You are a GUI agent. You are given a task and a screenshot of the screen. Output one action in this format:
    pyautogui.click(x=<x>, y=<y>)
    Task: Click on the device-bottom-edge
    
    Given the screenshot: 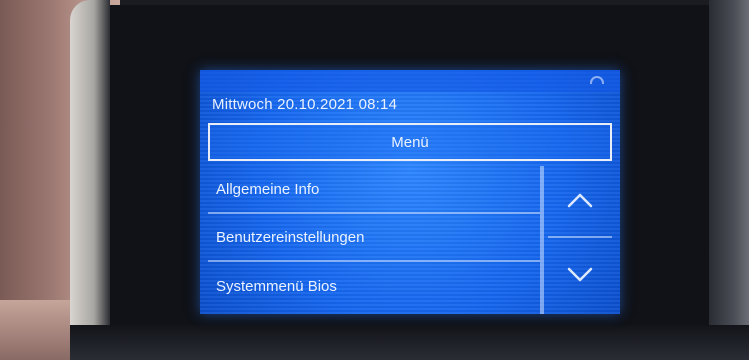 What is the action you would take?
    pyautogui.click(x=409, y=342)
    